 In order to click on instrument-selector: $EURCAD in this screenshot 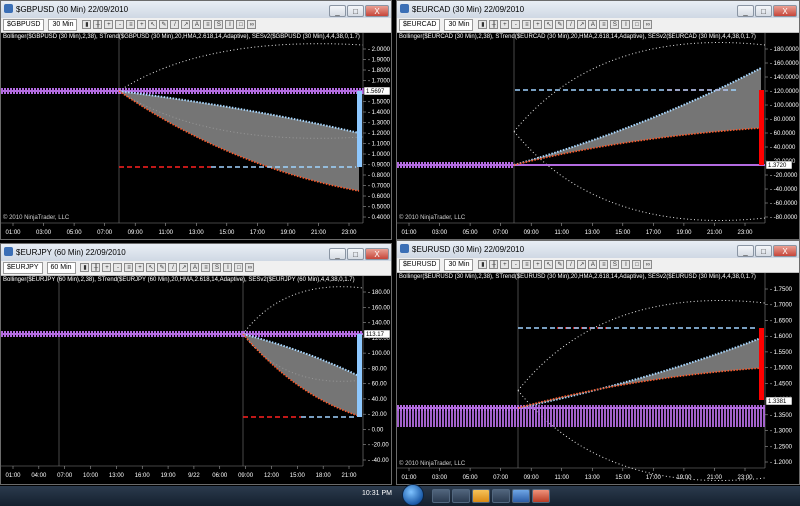, I will do `click(420, 25)`.